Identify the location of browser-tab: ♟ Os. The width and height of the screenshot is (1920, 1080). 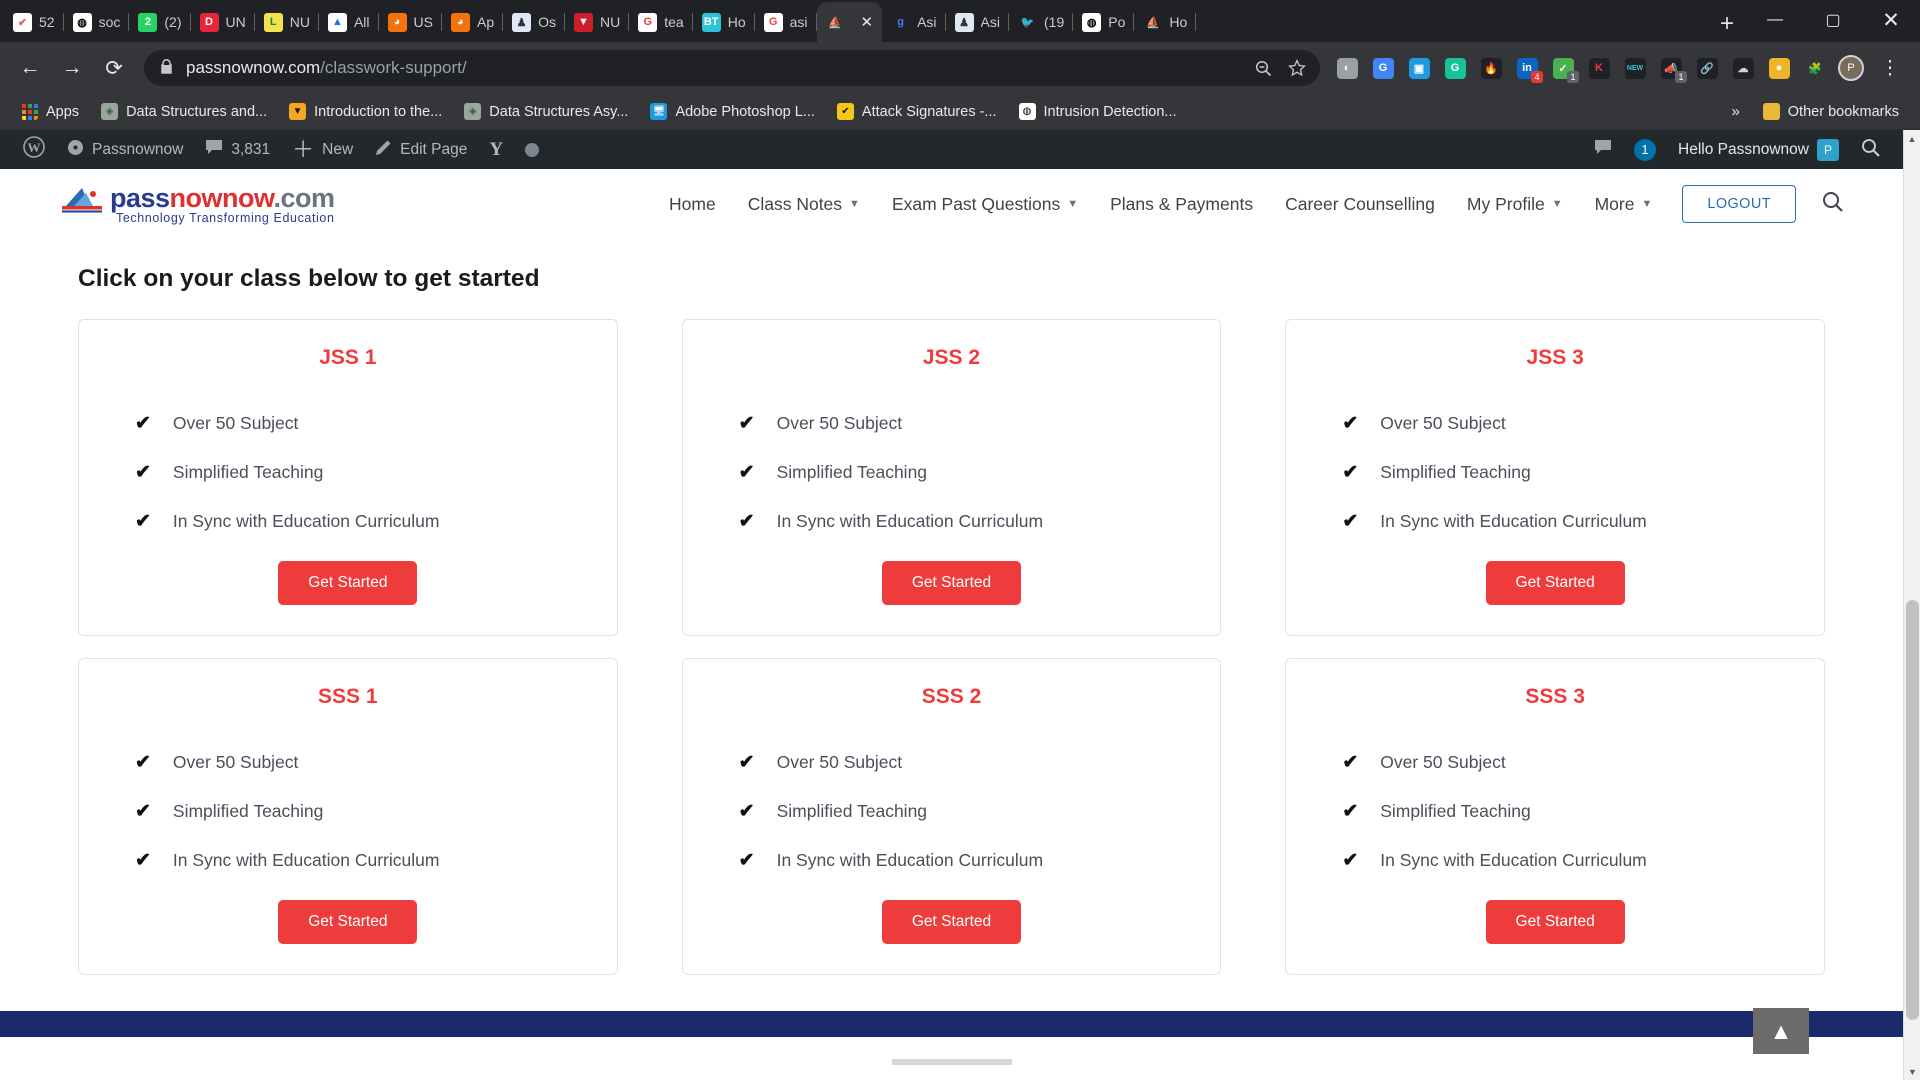
(534, 22).